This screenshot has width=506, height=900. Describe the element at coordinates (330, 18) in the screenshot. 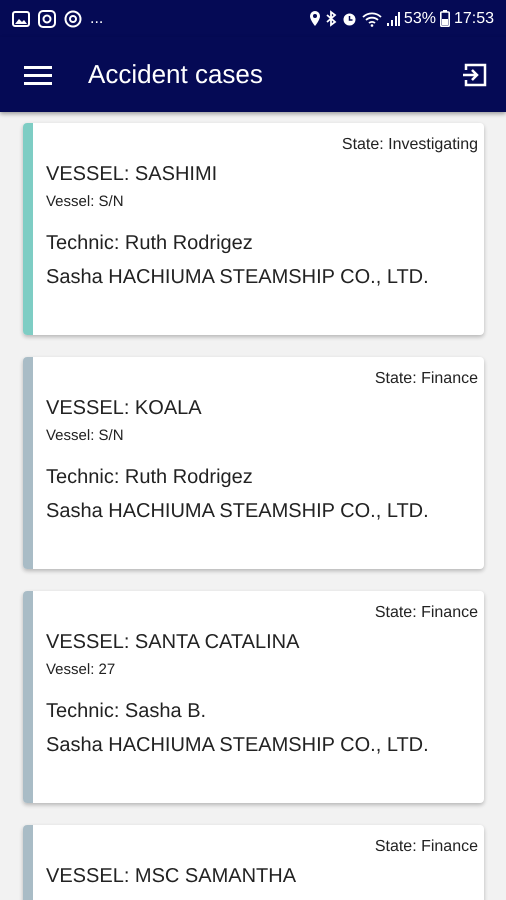

I see `bluetooth-icon` at that location.